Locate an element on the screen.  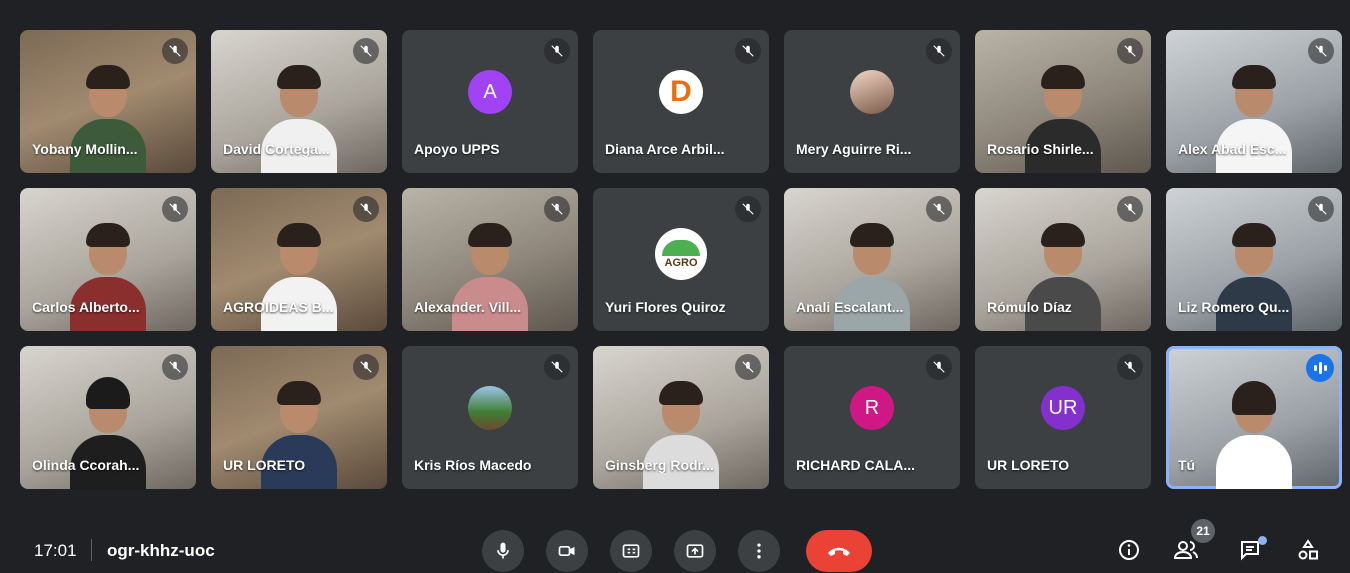
initial-avatar: A is located at coordinates (490, 92).